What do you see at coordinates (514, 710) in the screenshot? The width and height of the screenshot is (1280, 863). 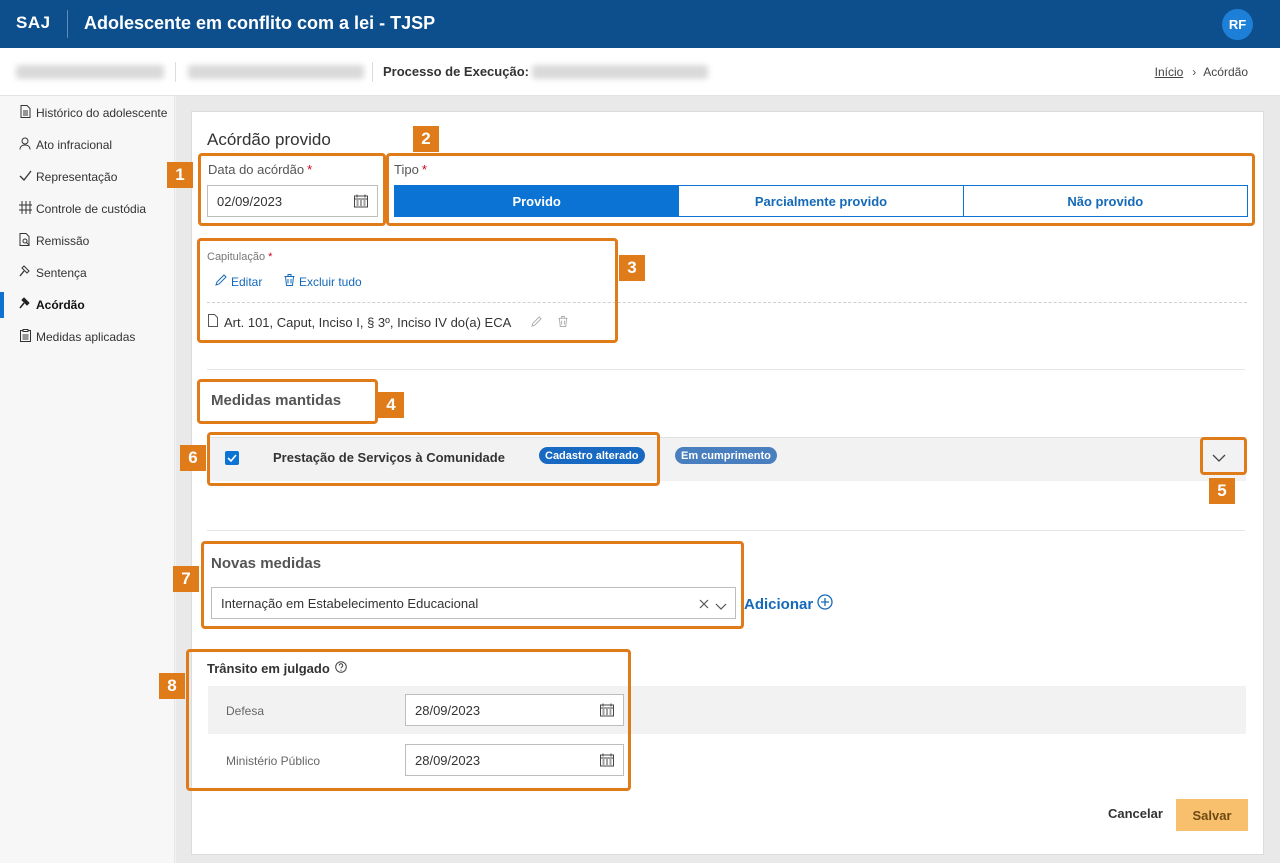 I see `defesa-date-input: 28/09/2023` at bounding box center [514, 710].